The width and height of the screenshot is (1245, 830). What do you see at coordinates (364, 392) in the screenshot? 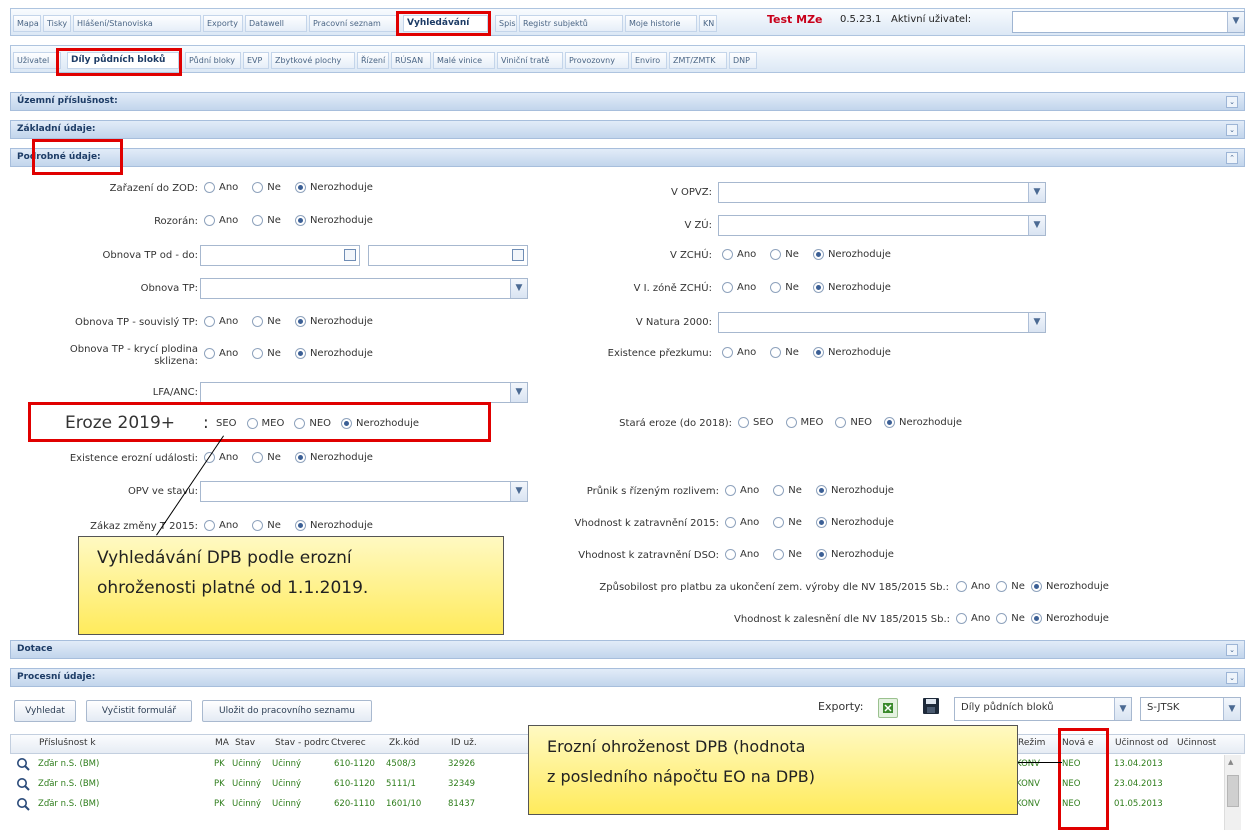
I see `lfa-select: ▼` at bounding box center [364, 392].